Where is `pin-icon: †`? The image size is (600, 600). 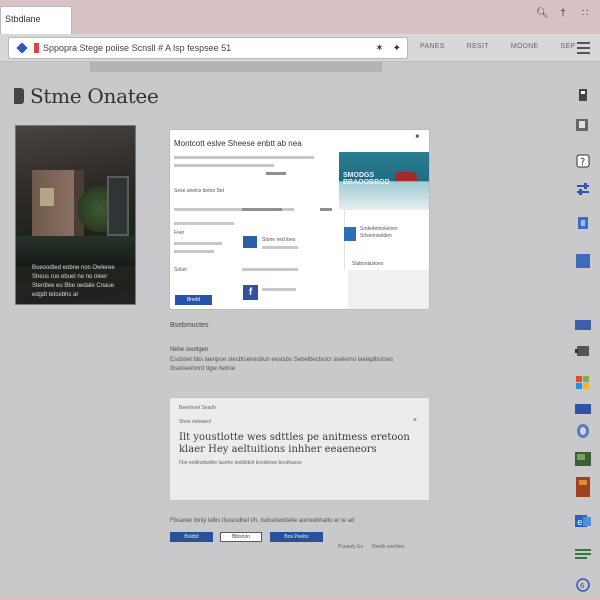 pin-icon: † is located at coordinates (563, 13).